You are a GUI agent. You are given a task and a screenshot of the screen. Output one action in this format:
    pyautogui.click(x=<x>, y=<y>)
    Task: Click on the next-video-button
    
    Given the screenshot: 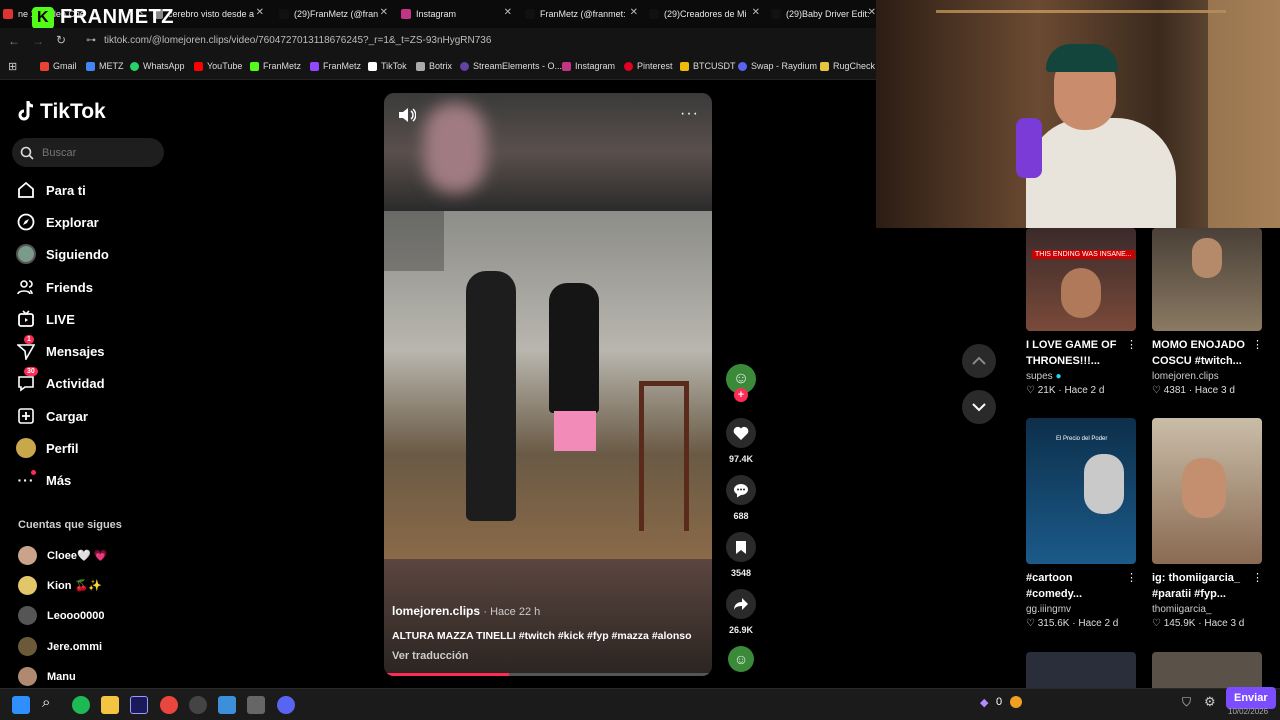 What is the action you would take?
    pyautogui.click(x=979, y=407)
    